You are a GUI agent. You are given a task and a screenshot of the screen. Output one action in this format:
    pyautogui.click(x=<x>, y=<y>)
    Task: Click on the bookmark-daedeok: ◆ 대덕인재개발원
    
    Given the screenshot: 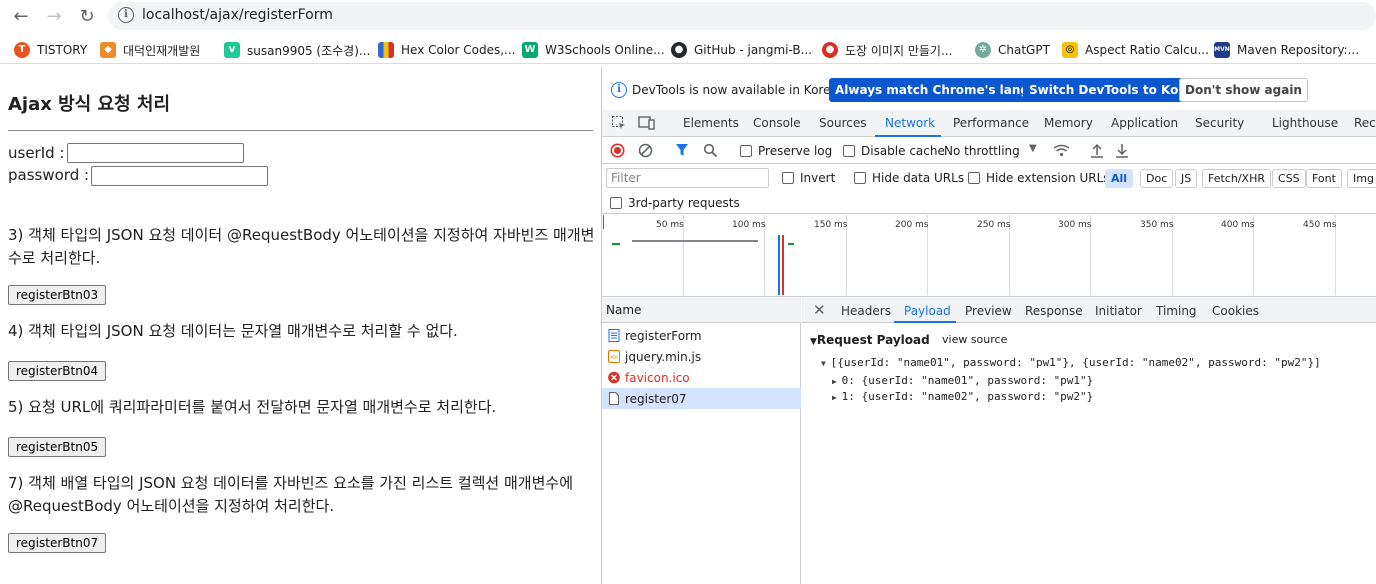 What is the action you would take?
    pyautogui.click(x=150, y=50)
    